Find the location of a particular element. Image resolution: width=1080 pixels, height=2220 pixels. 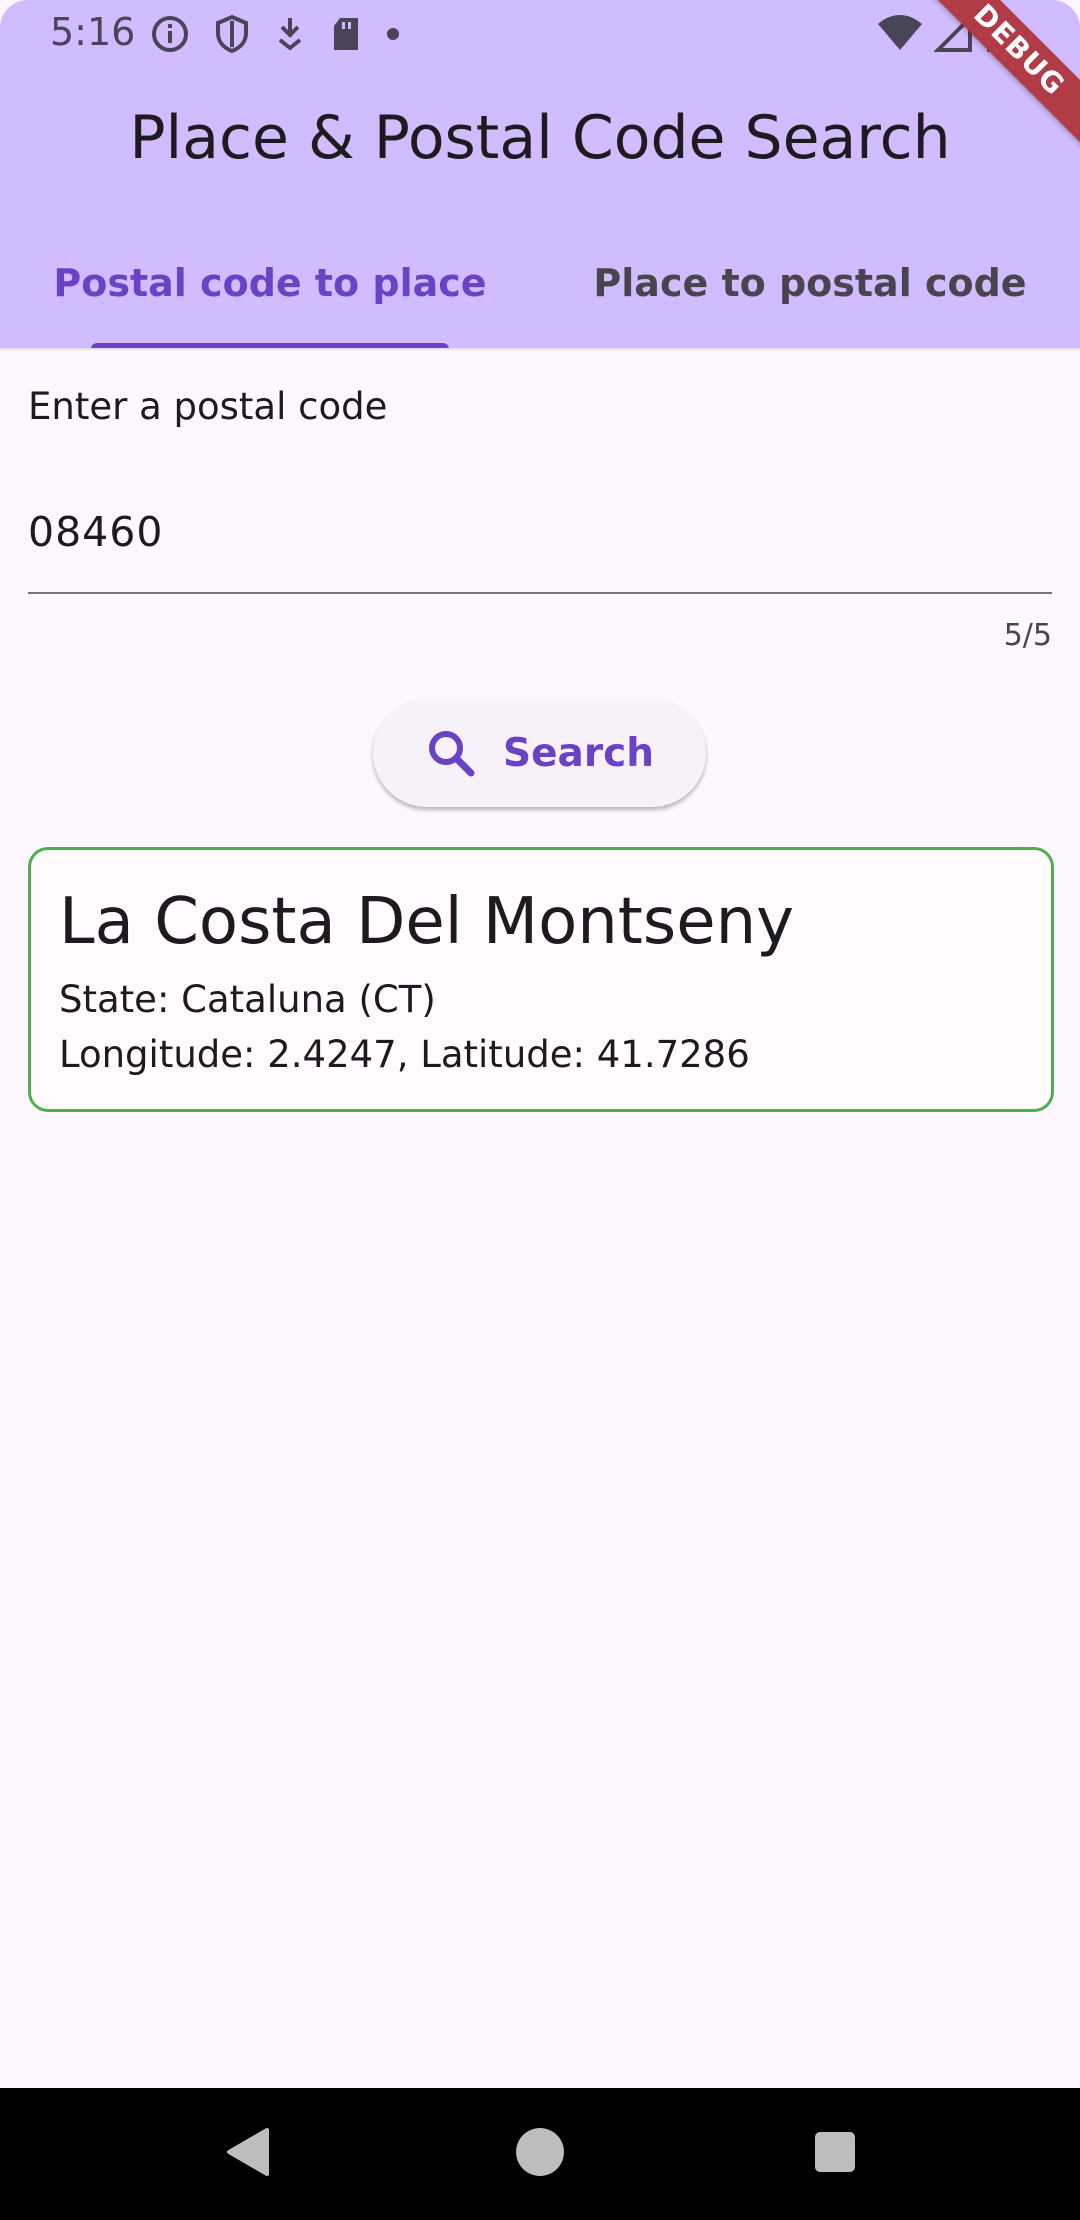

search-button: Search is located at coordinates (539, 753).